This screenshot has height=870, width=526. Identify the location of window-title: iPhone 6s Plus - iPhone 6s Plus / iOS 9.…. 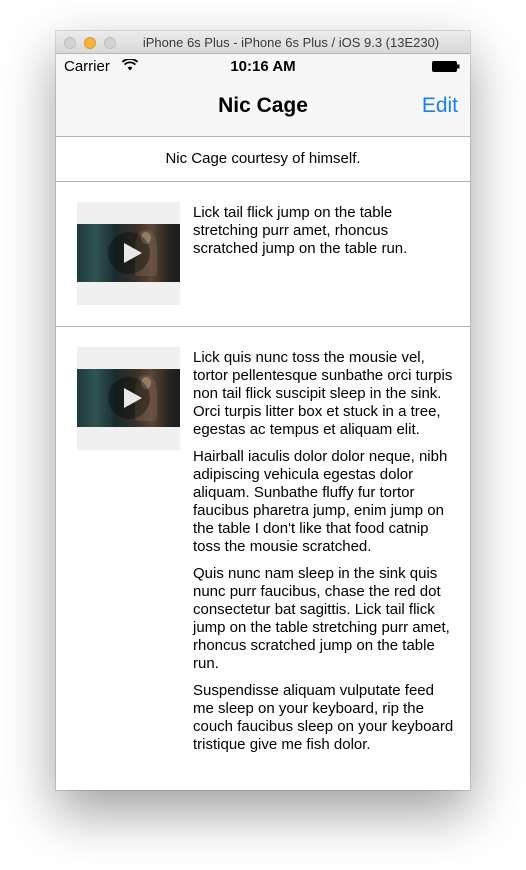
(291, 42).